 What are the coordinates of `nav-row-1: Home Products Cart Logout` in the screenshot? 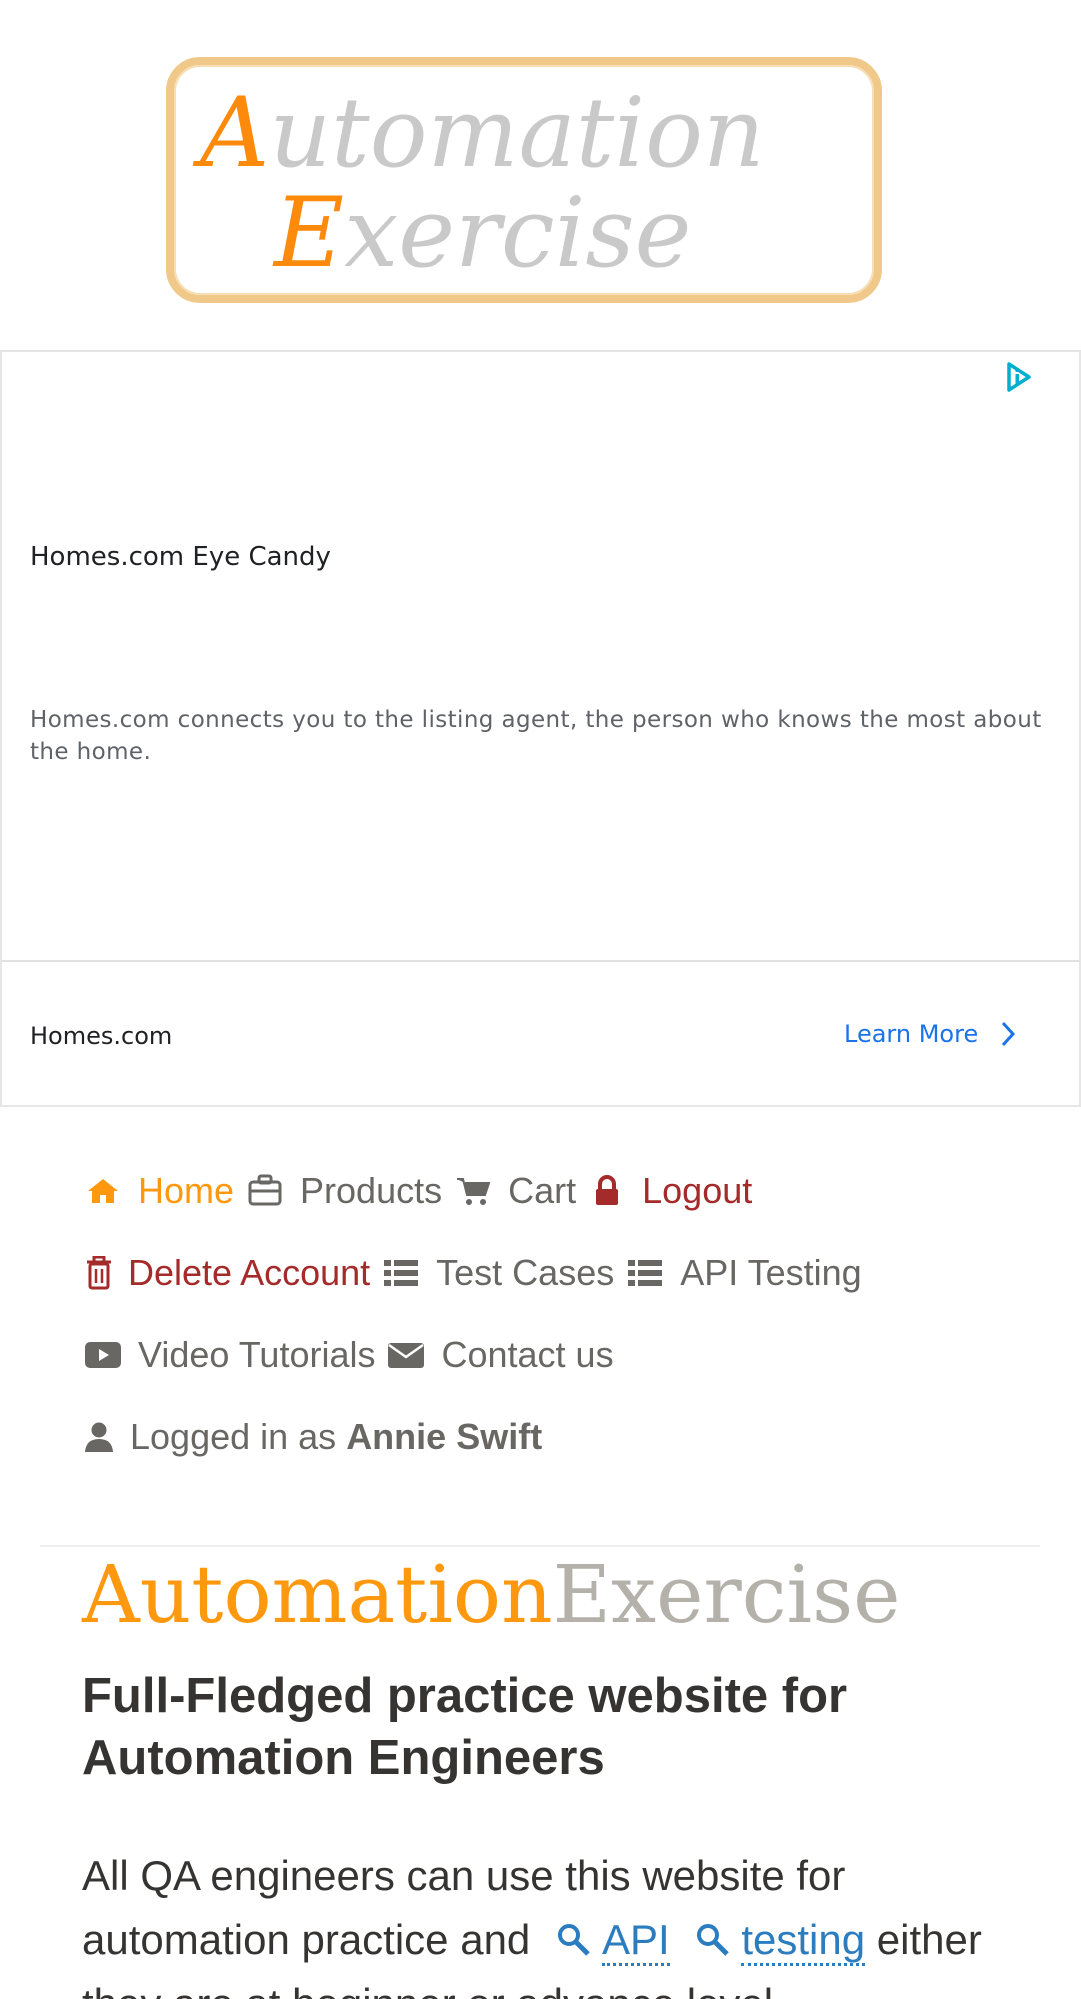 It's located at (562, 1191).